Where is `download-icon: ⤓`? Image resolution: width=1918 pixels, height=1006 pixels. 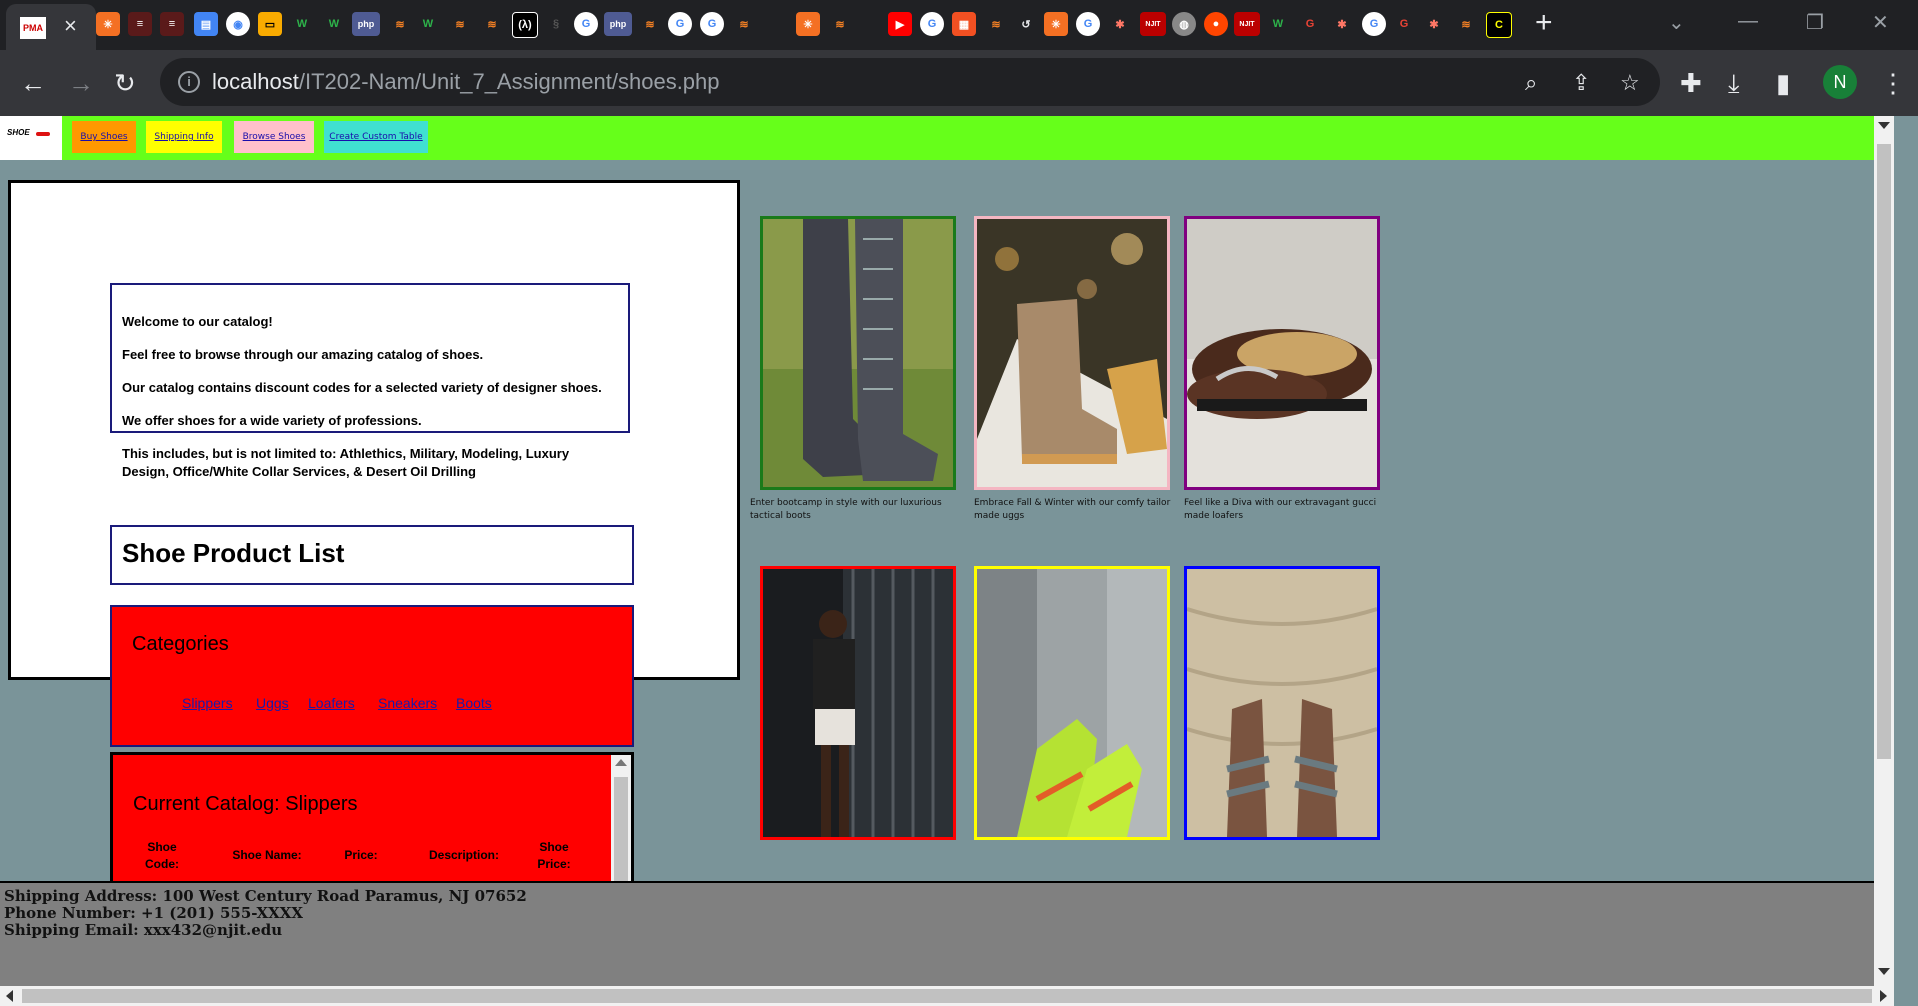 download-icon: ⤓ is located at coordinates (1734, 83).